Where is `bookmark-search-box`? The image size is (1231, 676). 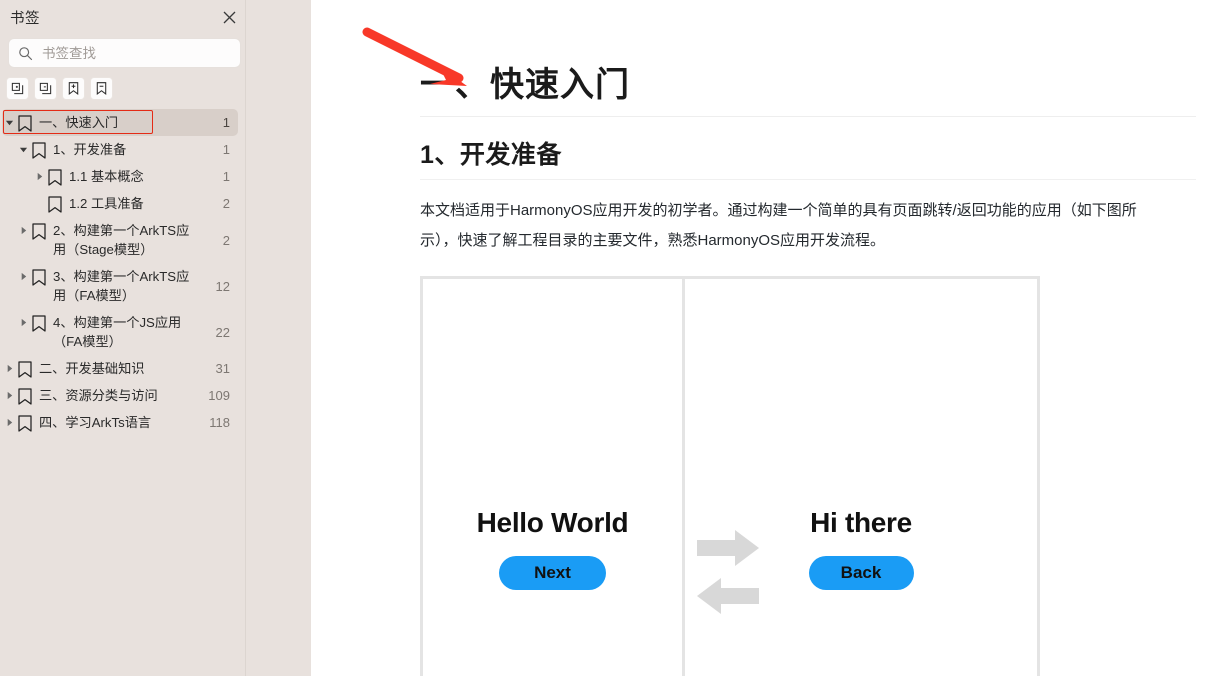 bookmark-search-box is located at coordinates (124, 53).